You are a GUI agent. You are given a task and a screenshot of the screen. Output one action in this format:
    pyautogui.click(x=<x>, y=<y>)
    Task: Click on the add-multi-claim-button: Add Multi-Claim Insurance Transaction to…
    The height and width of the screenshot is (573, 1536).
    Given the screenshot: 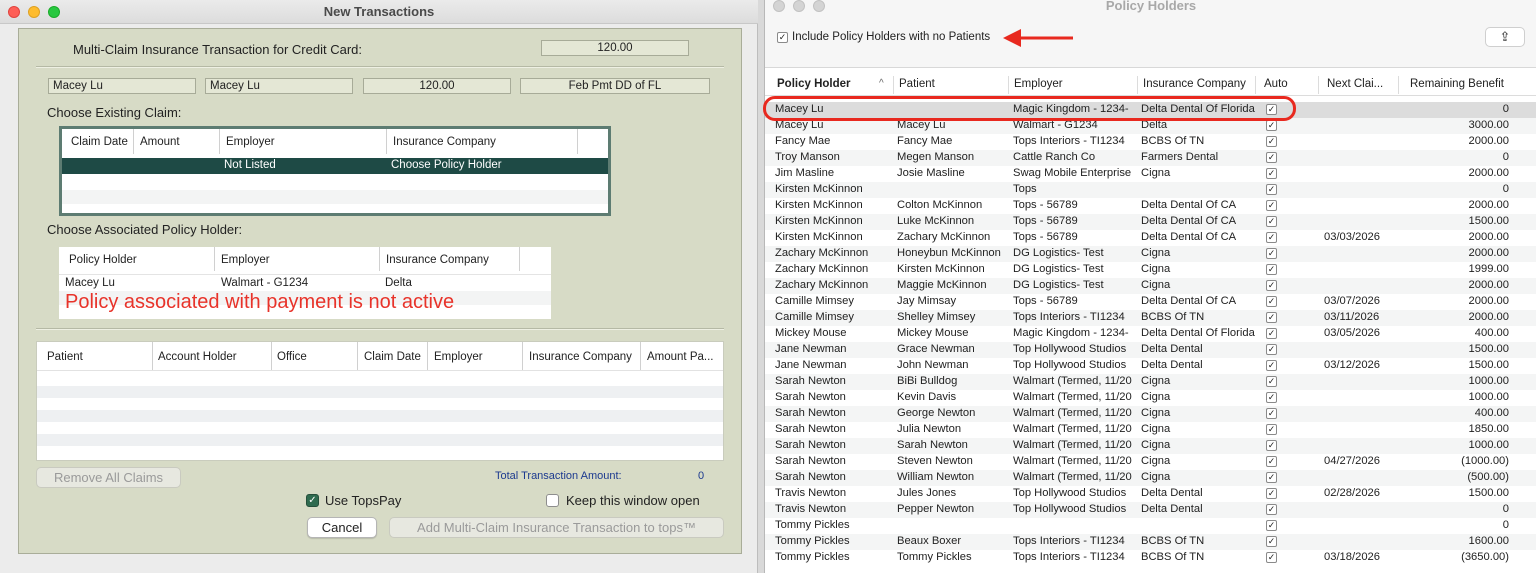 What is the action you would take?
    pyautogui.click(x=556, y=527)
    